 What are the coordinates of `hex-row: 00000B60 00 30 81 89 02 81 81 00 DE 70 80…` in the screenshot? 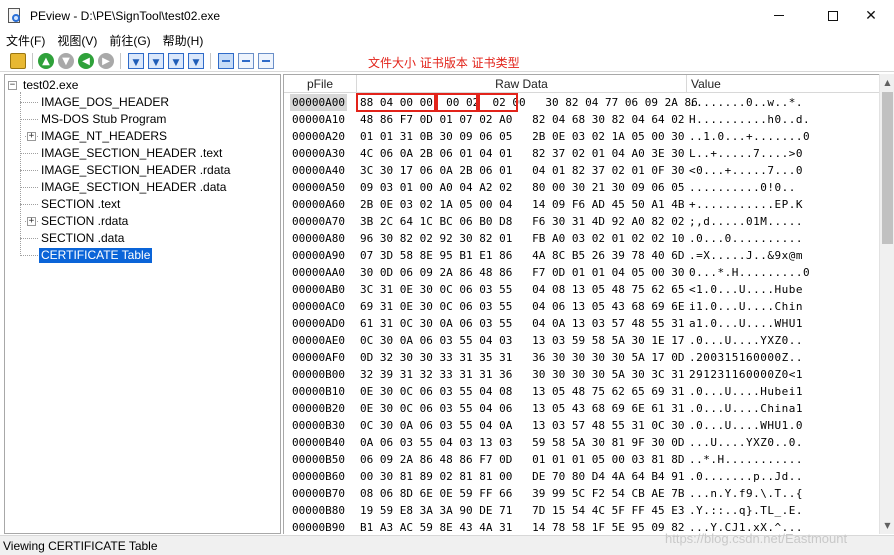 It's located at (582, 476).